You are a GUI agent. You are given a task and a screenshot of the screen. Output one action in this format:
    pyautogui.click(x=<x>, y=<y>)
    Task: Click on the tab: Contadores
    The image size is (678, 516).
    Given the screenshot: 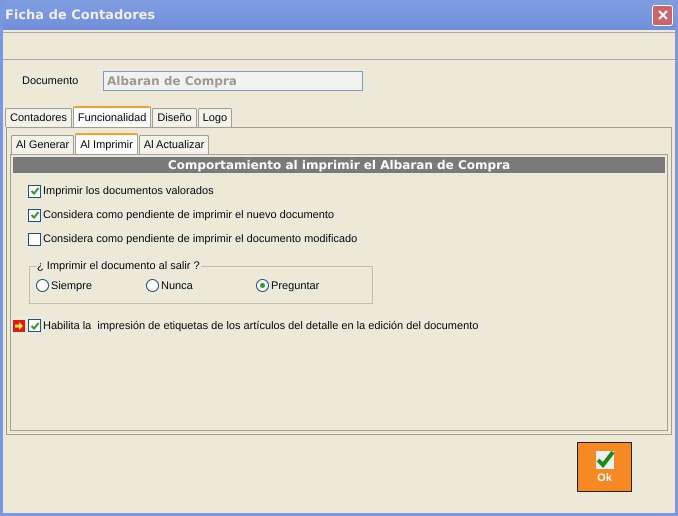 What is the action you would take?
    pyautogui.click(x=38, y=117)
    